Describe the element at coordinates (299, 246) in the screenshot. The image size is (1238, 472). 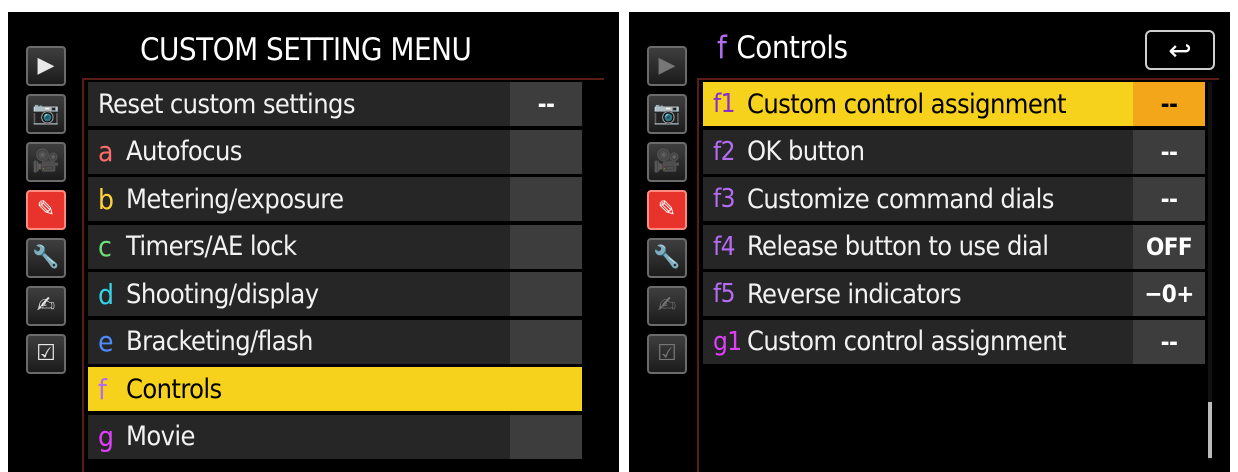
I see `label-wrap: c Timers/AE lock` at that location.